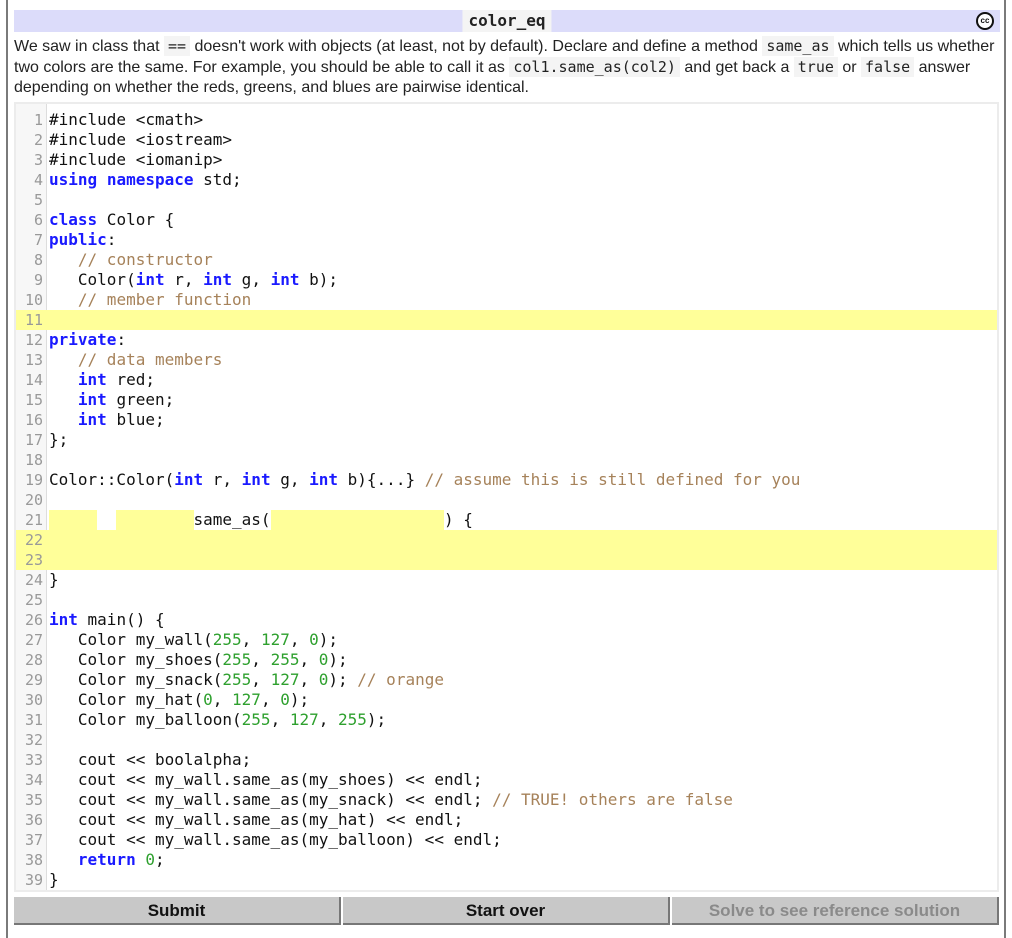 The height and width of the screenshot is (938, 1012). I want to click on code-line: 4 using namespace std;, so click(506, 180).